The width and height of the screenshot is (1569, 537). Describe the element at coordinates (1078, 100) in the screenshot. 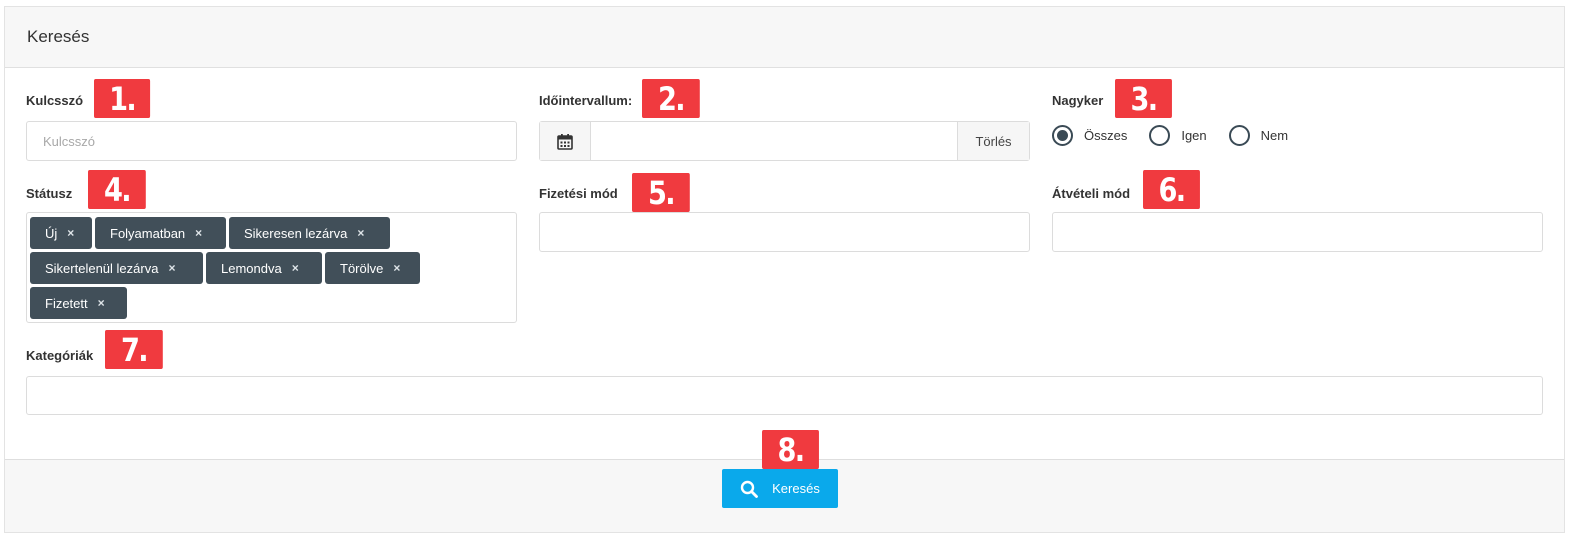

I see `wholesale-label: Nagyker` at that location.